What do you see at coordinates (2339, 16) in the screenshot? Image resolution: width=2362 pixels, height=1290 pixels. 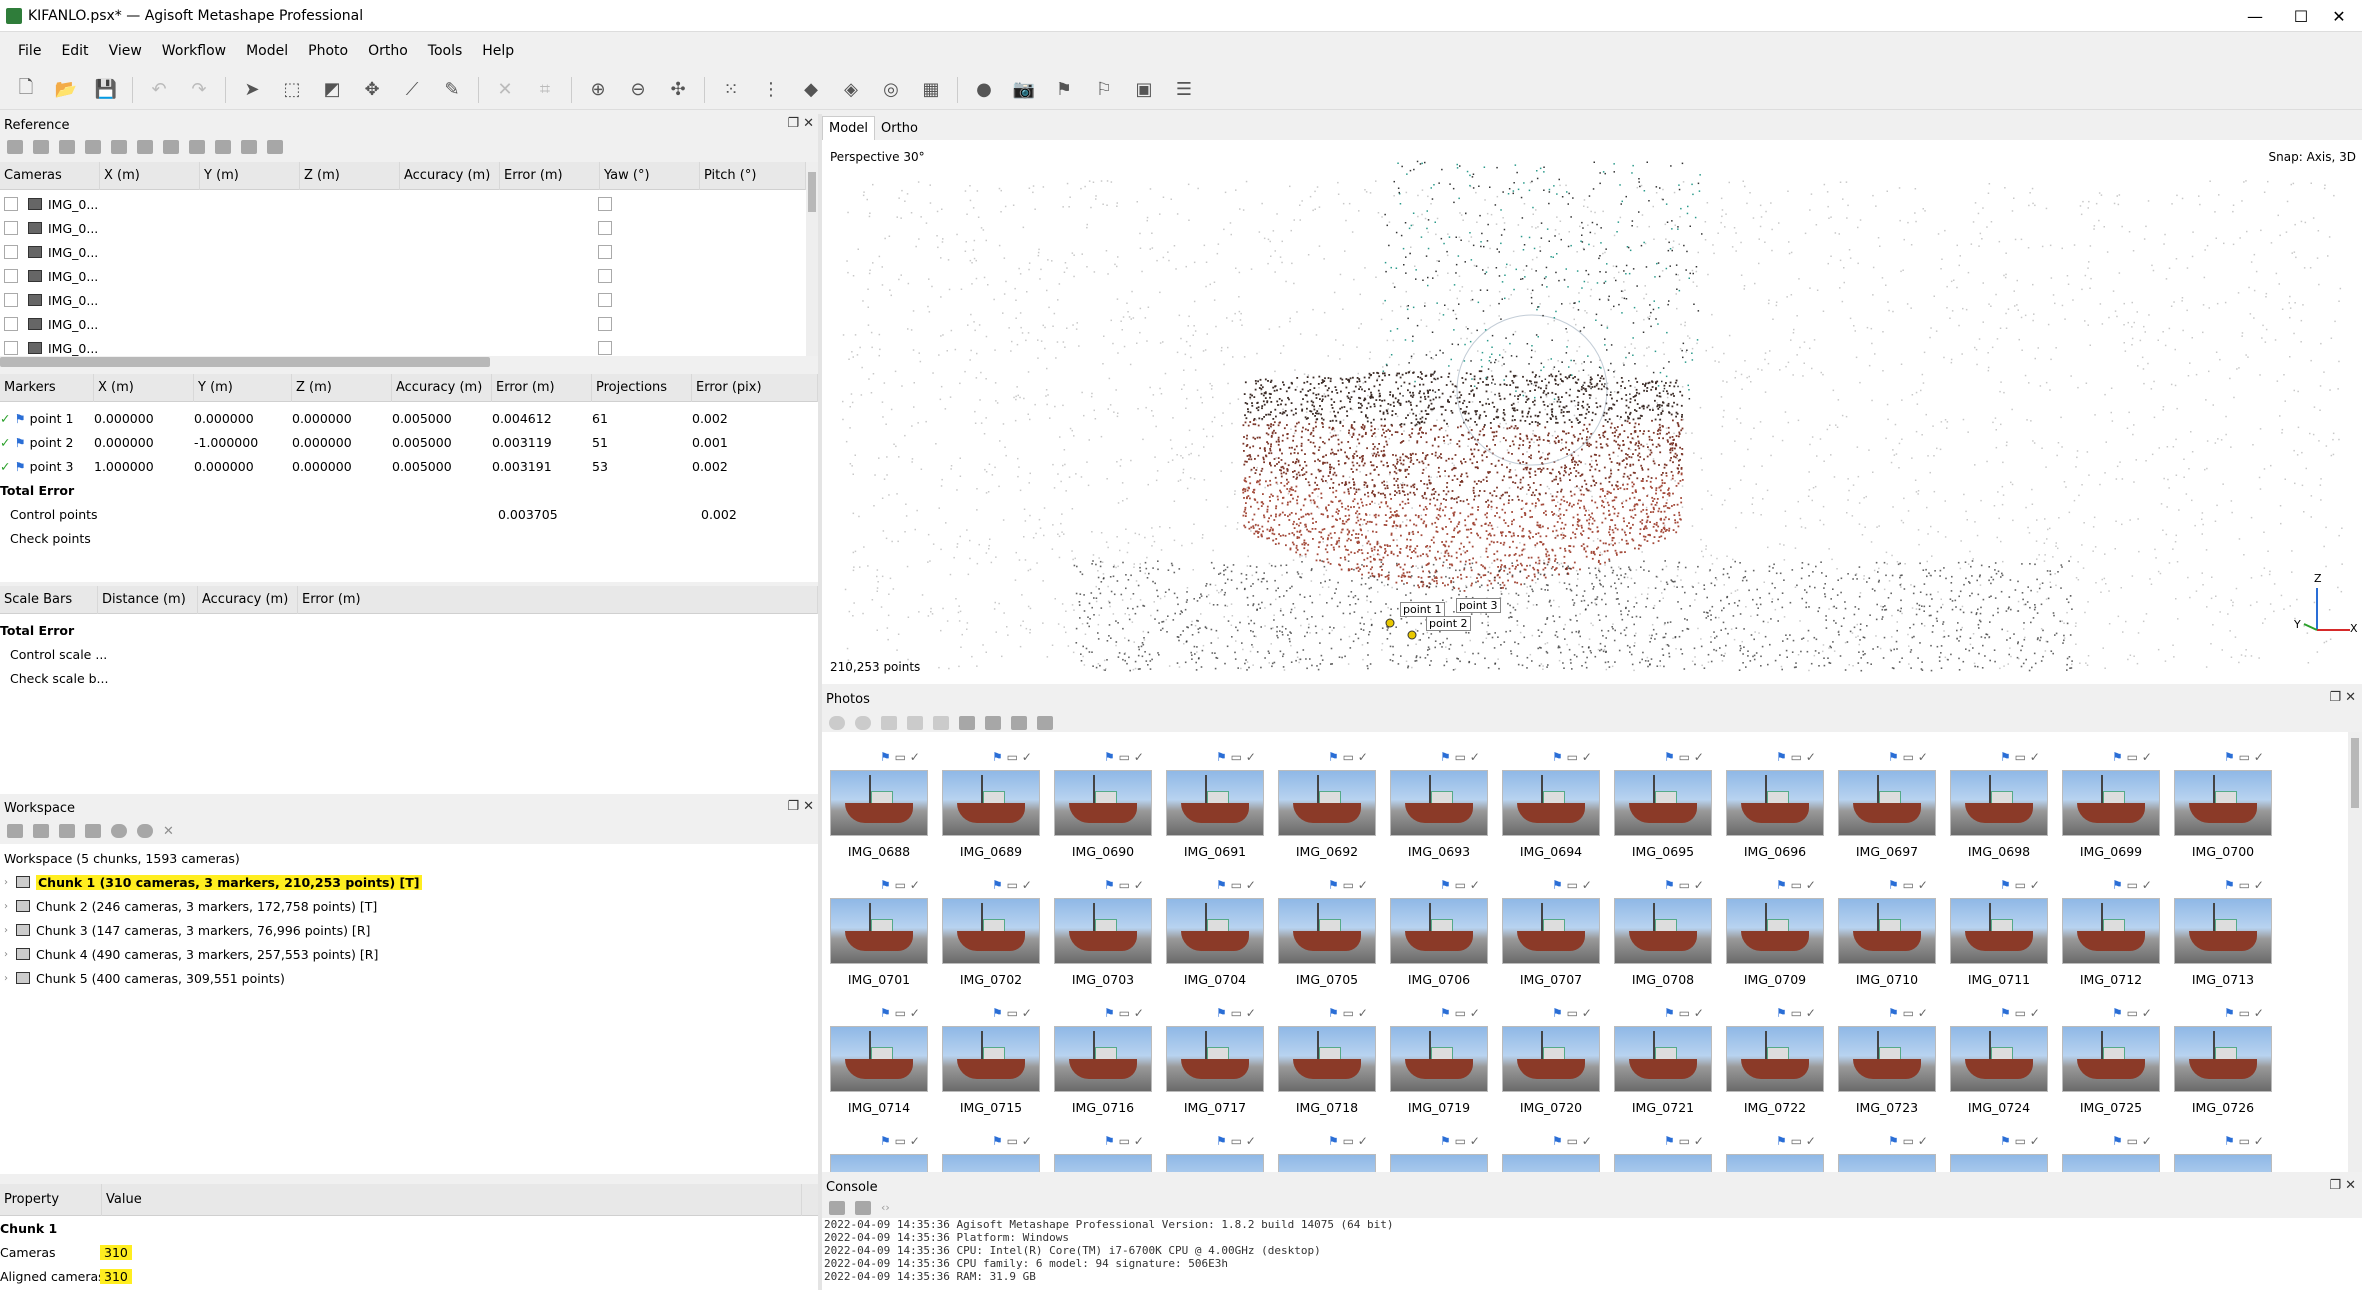 I see `close-button: ✕` at bounding box center [2339, 16].